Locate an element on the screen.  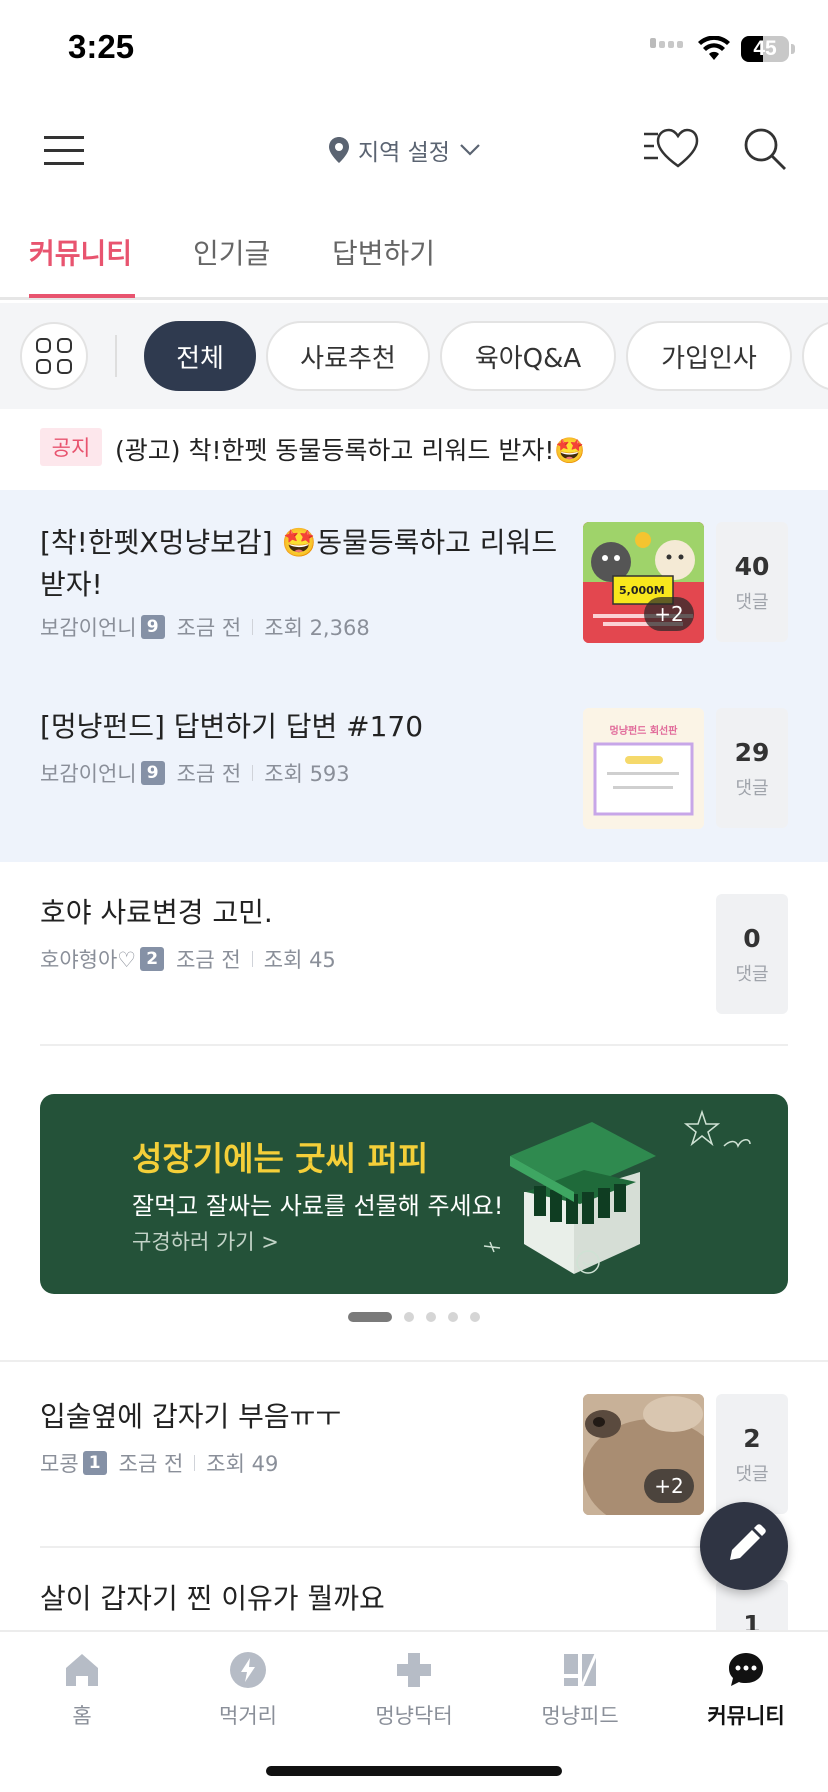
post-views: 조회 2,368 is located at coordinates (317, 628).